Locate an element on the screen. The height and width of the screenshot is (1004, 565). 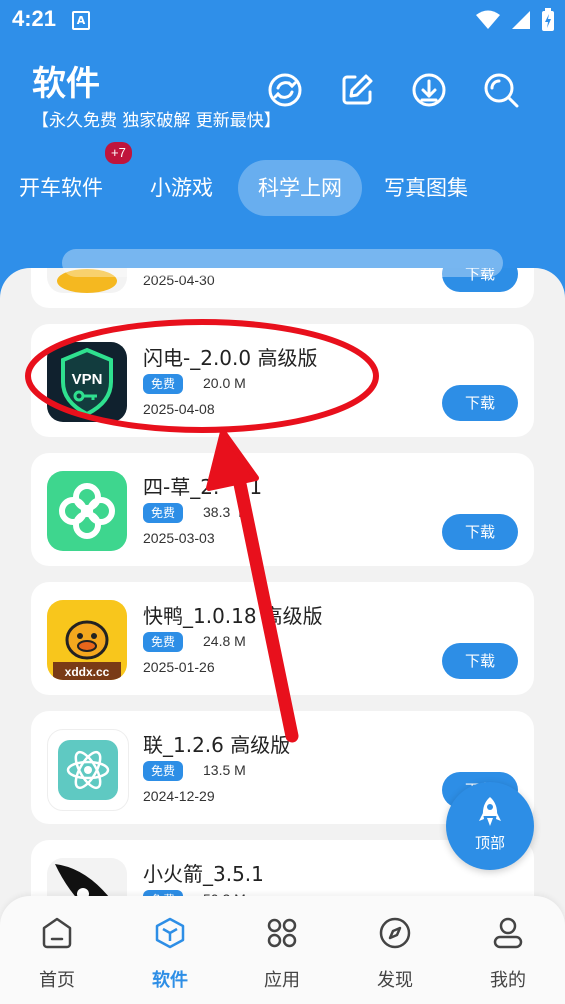
apps-icon is located at coordinates (282, 933).